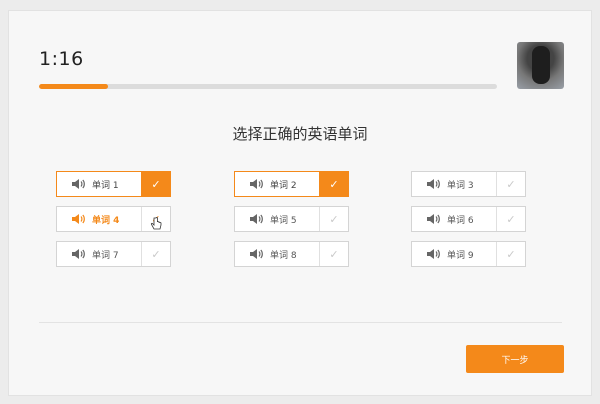 This screenshot has width=600, height=404. What do you see at coordinates (283, 255) in the screenshot?
I see `word-label: 单词 8` at bounding box center [283, 255].